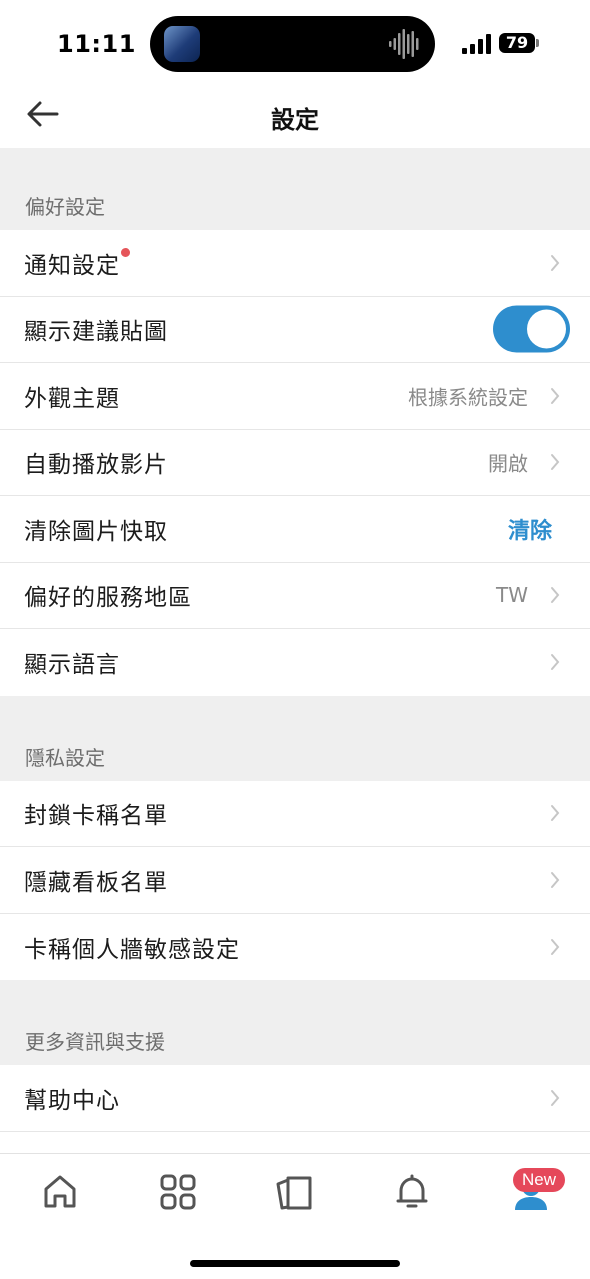  What do you see at coordinates (295, 462) in the screenshot?
I see `row-autoplay-video: 自動播放影片 開啟` at bounding box center [295, 462].